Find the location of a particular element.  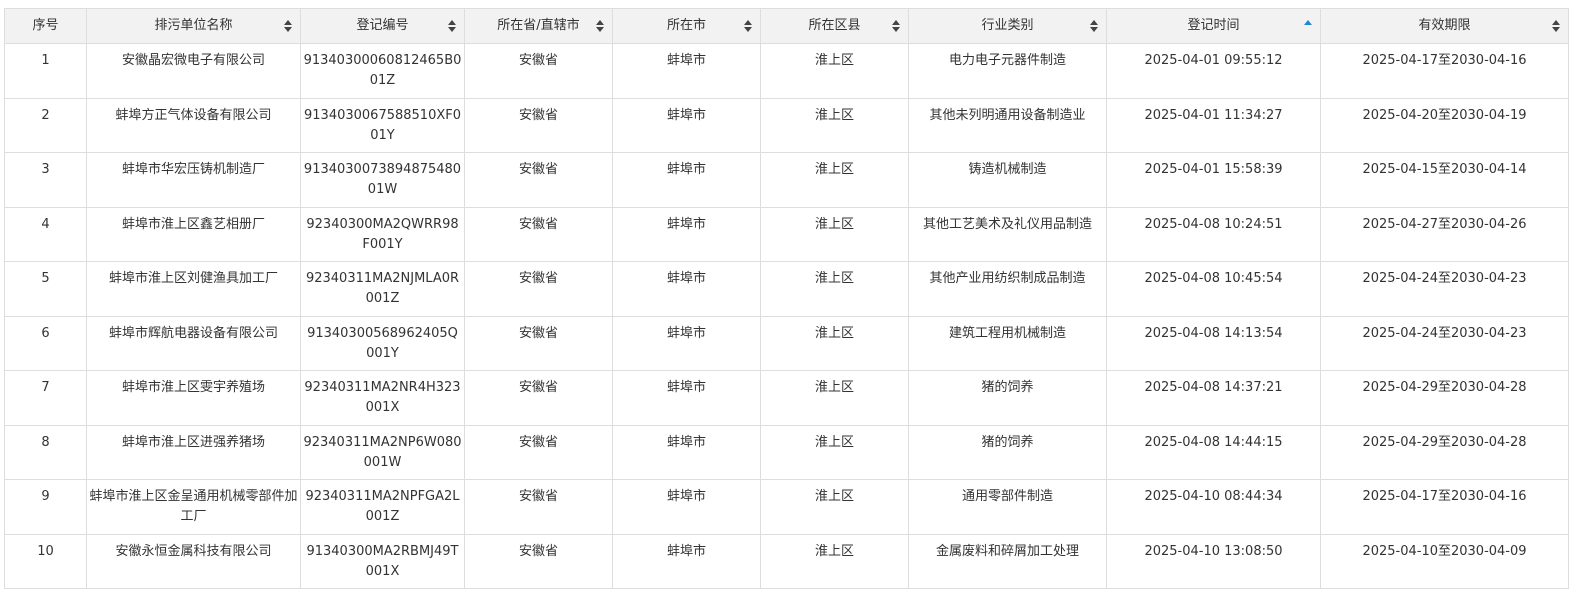

column-header-validity-period: 有效期限 is located at coordinates (1444, 26).